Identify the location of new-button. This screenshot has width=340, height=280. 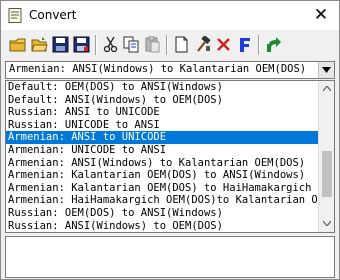
(17, 44).